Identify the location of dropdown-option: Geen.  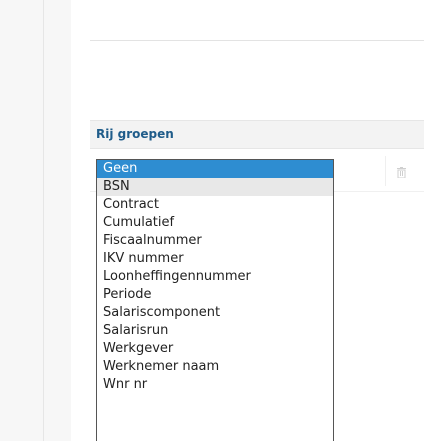
(215, 169).